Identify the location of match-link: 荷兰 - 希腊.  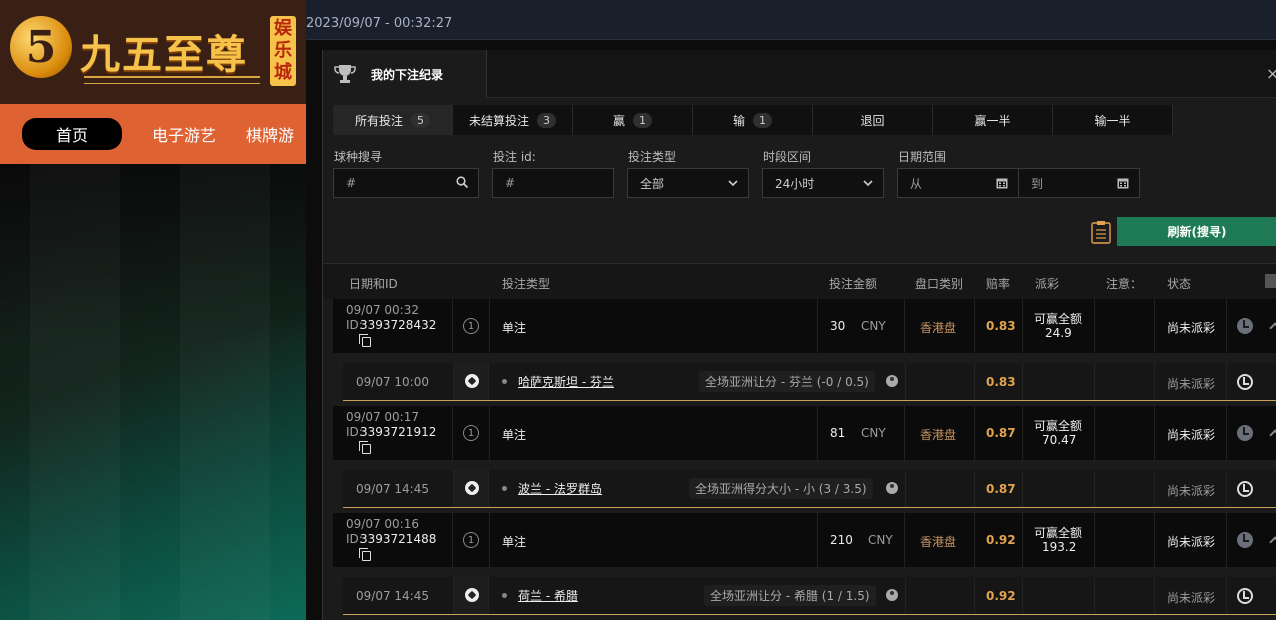
(548, 595).